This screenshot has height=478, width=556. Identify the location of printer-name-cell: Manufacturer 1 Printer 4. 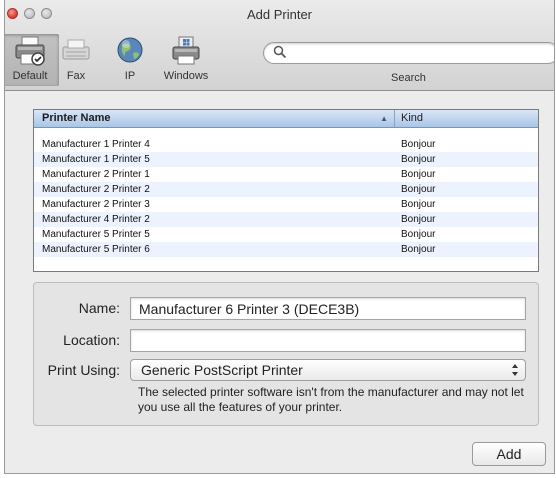
(96, 144).